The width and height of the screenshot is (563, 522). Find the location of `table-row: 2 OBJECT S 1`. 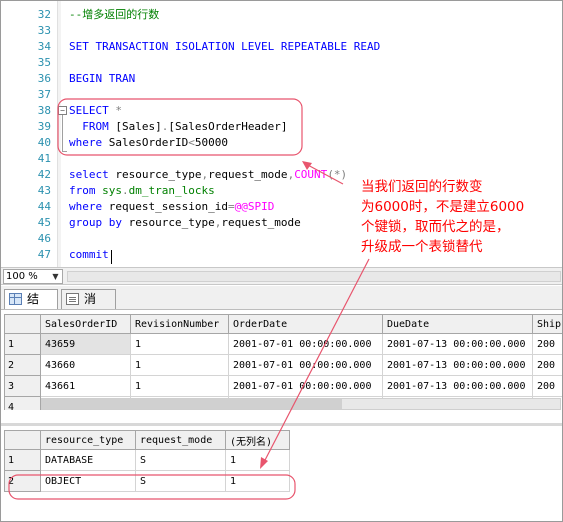

table-row: 2 OBJECT S 1 is located at coordinates (147, 481).